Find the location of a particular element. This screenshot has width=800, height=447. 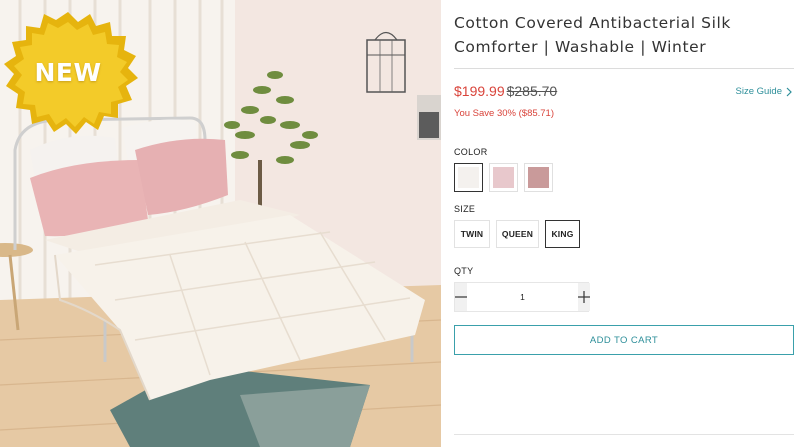

chevron-right-icon is located at coordinates (789, 91).